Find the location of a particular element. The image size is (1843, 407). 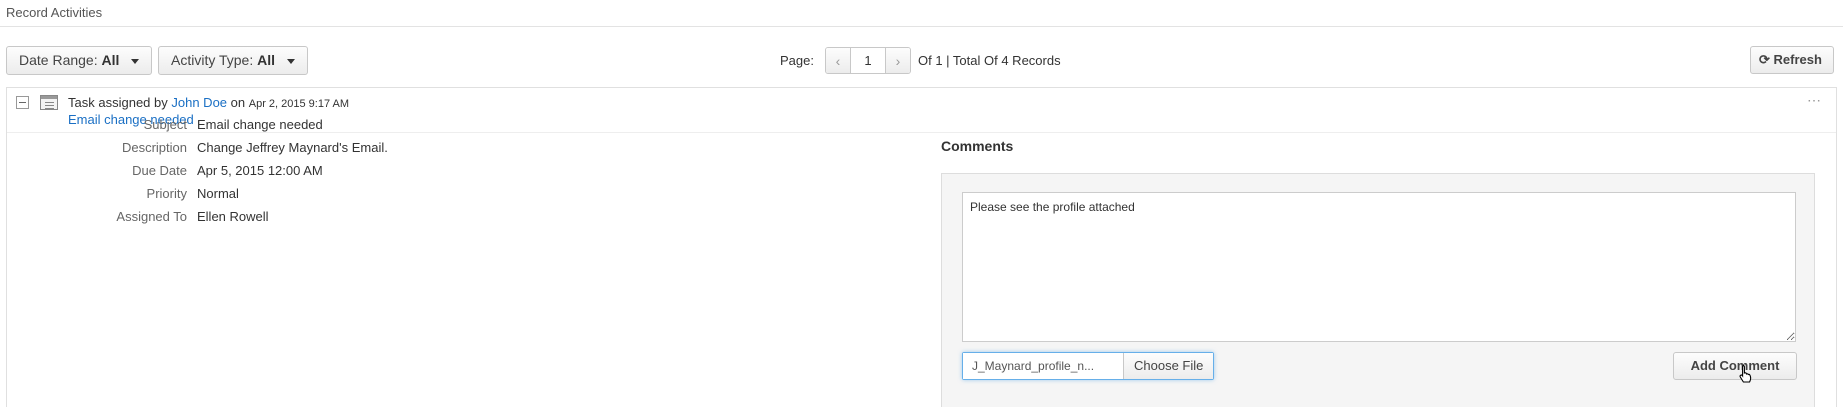

detail-value: Normal is located at coordinates (218, 193).